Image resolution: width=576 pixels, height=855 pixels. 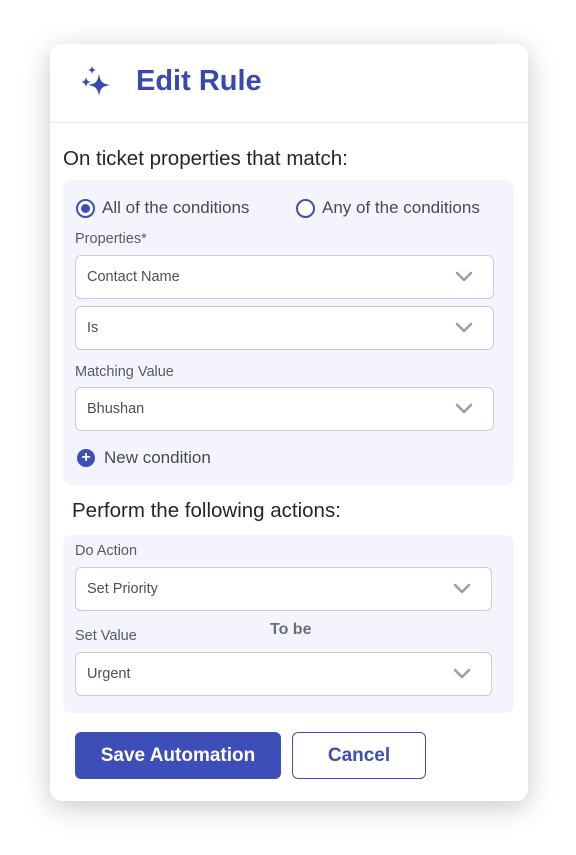 I want to click on plus-circle-icon: +, so click(x=86, y=458).